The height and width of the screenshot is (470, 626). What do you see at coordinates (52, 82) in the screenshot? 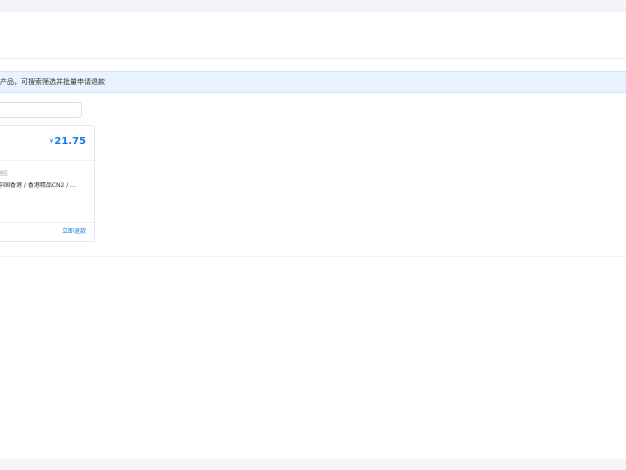
I see `notice-text: 产品，可搜索筛选并批量申请退款` at bounding box center [52, 82].